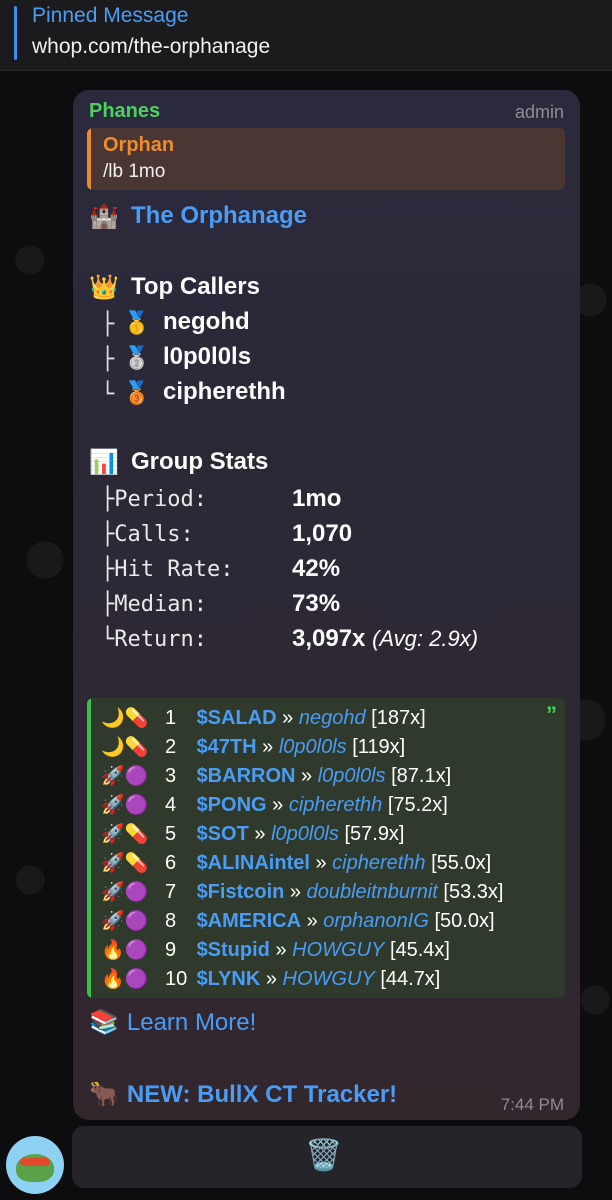 The image size is (612, 1200). Describe the element at coordinates (171, 834) in the screenshot. I see `rank: 5` at that location.